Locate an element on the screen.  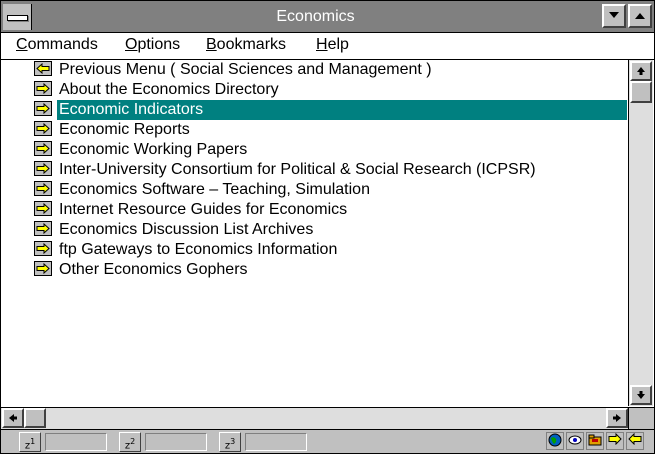
menu-commands-label: ommands is located at coordinates (62, 44).